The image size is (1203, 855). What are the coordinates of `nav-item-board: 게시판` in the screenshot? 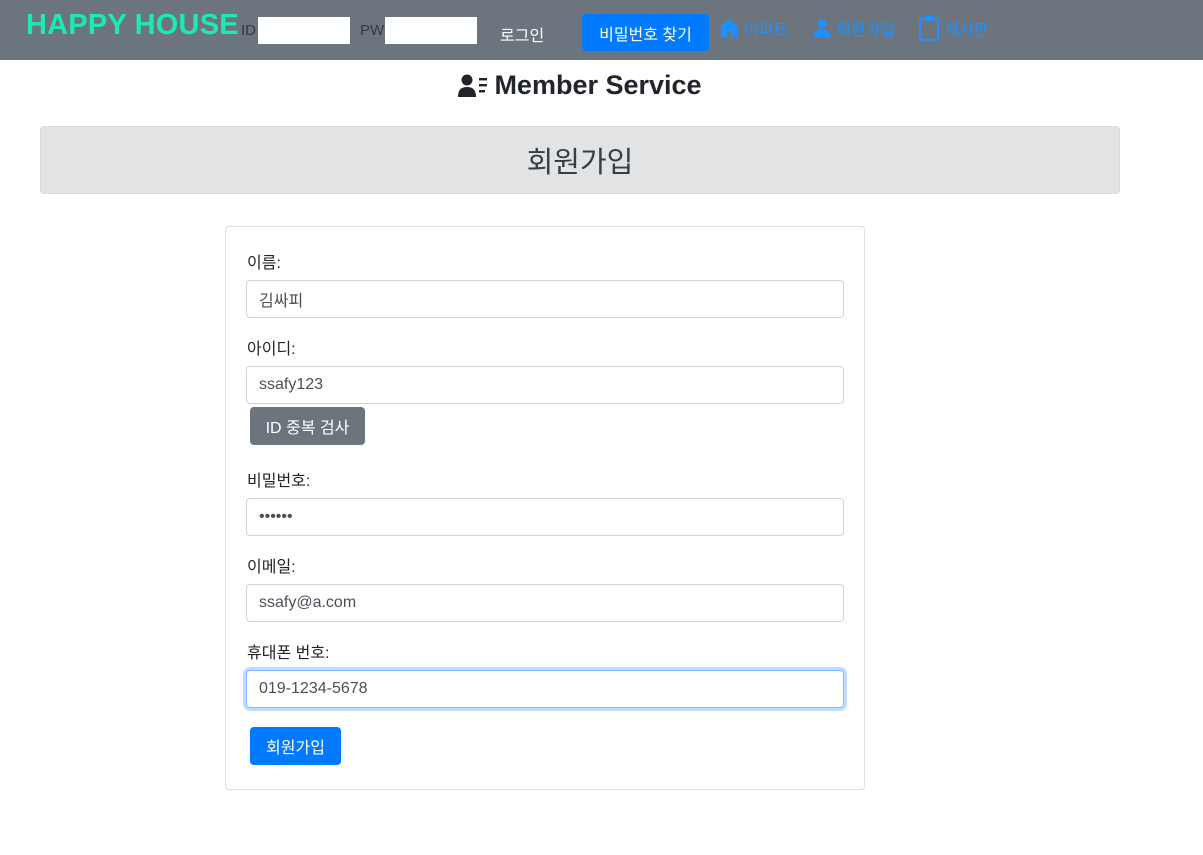 It's located at (953, 28).